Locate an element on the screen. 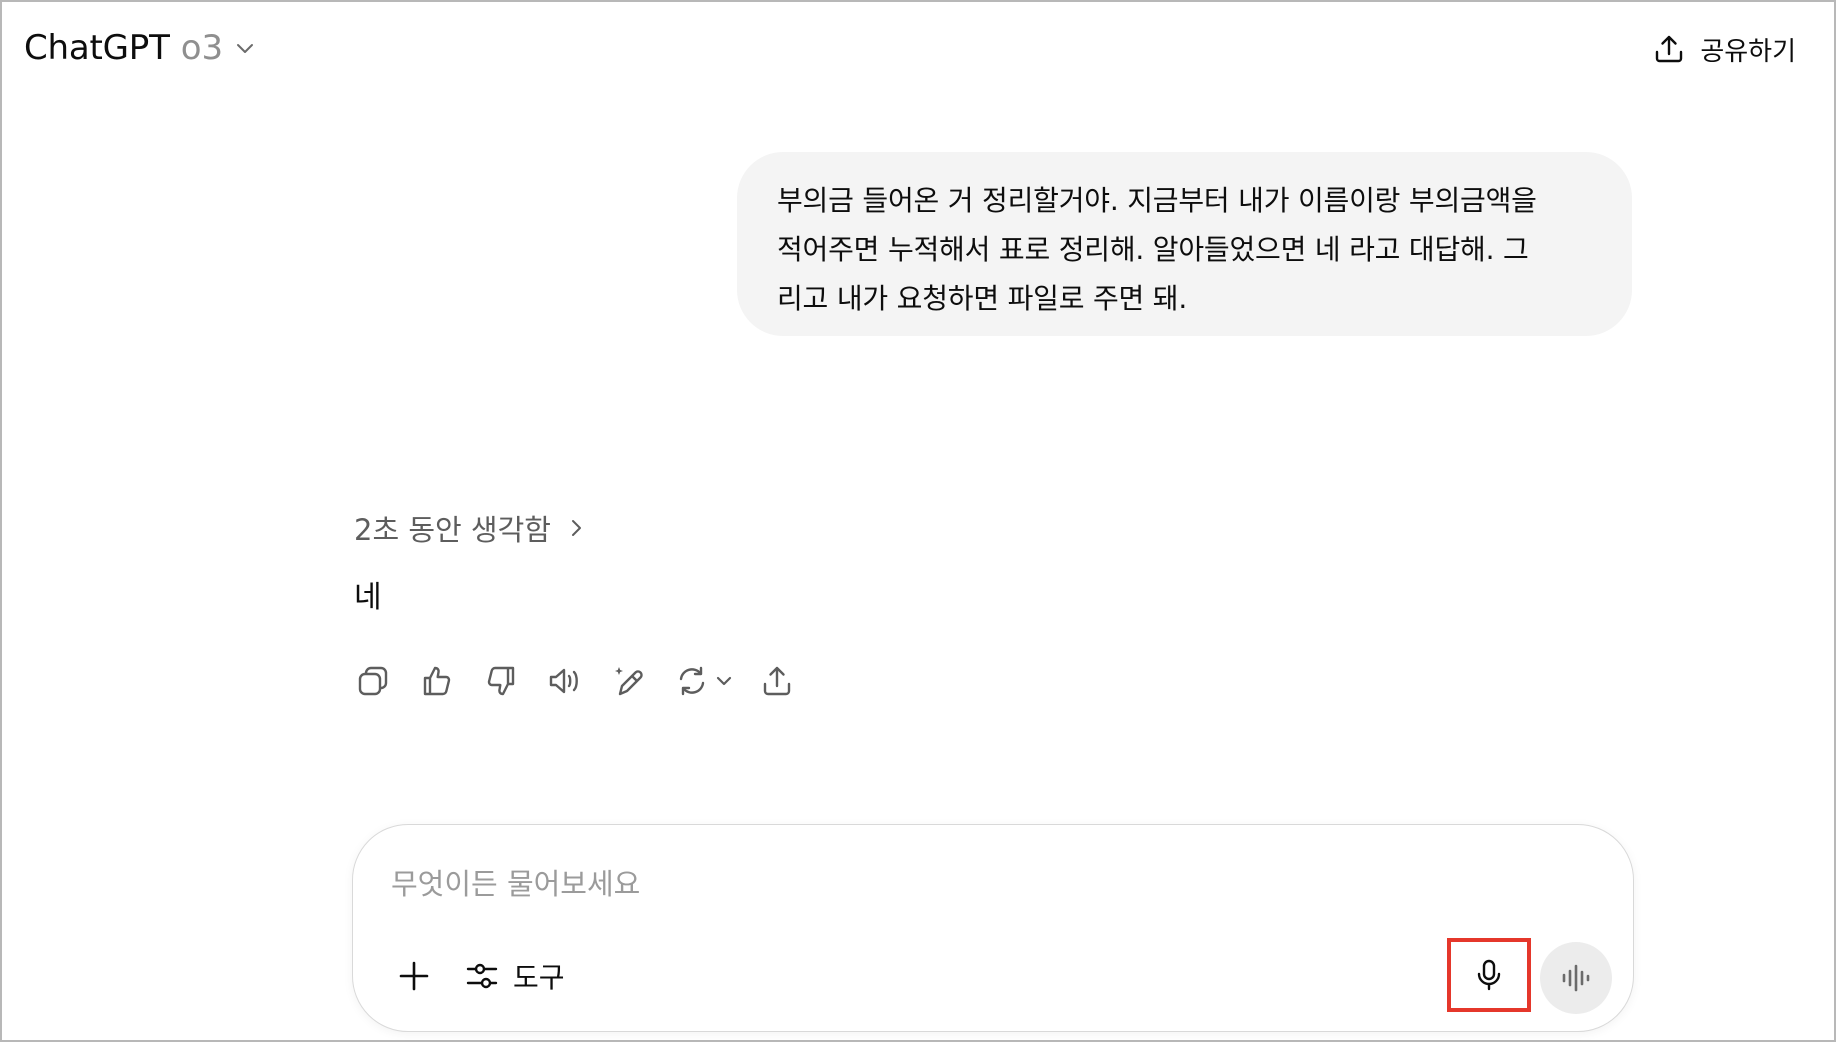 Image resolution: width=1836 pixels, height=1042 pixels. message-actions is located at coordinates (584, 681).